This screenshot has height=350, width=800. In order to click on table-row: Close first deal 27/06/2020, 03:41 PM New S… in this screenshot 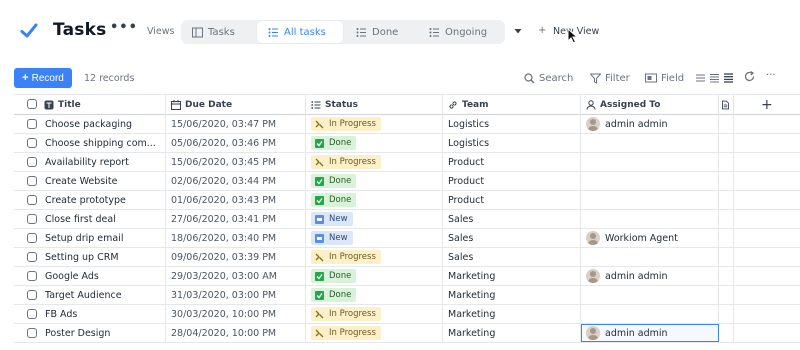, I will do `click(407, 219)`.